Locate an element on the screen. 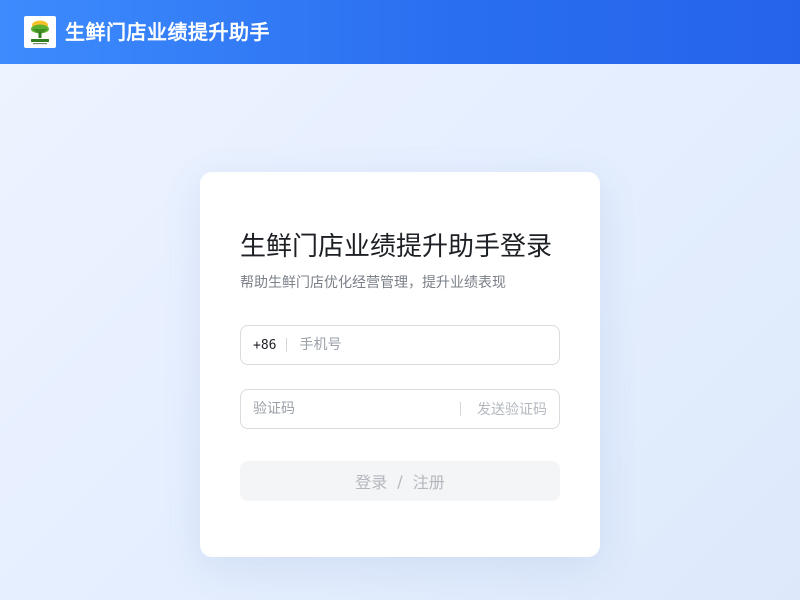  top-header: 生鲜门店业绩提升助手 is located at coordinates (400, 32).